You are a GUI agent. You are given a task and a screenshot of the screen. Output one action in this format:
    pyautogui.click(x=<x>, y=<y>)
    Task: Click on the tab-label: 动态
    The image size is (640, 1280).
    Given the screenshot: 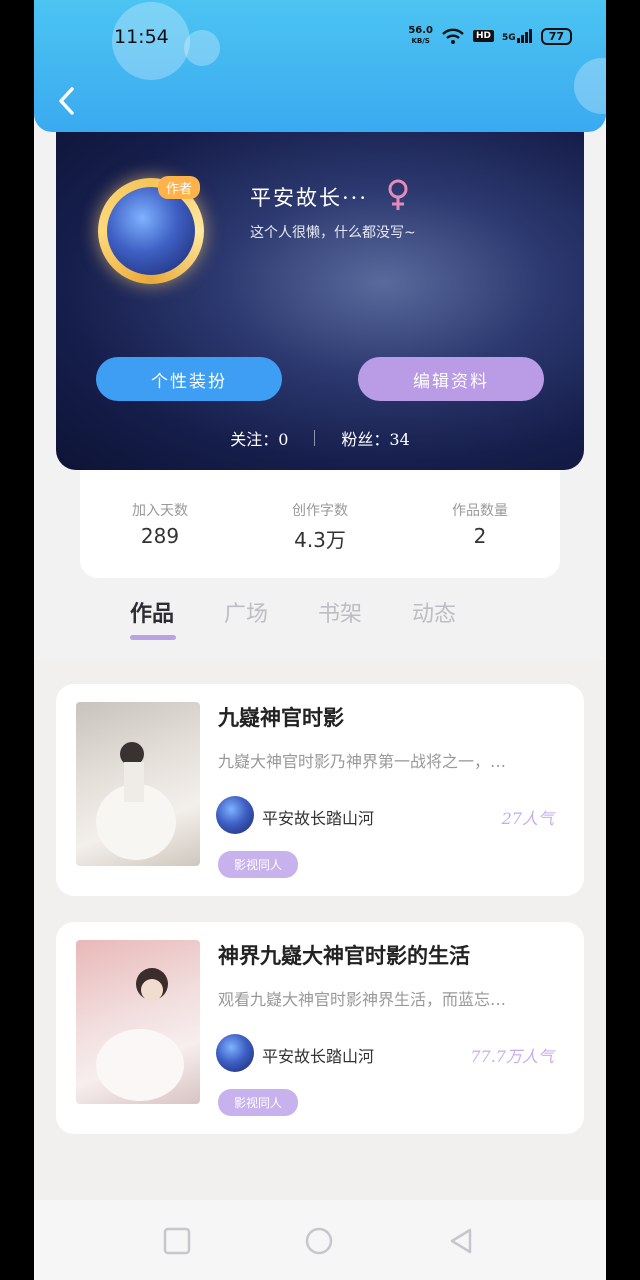 What is the action you would take?
    pyautogui.click(x=434, y=614)
    